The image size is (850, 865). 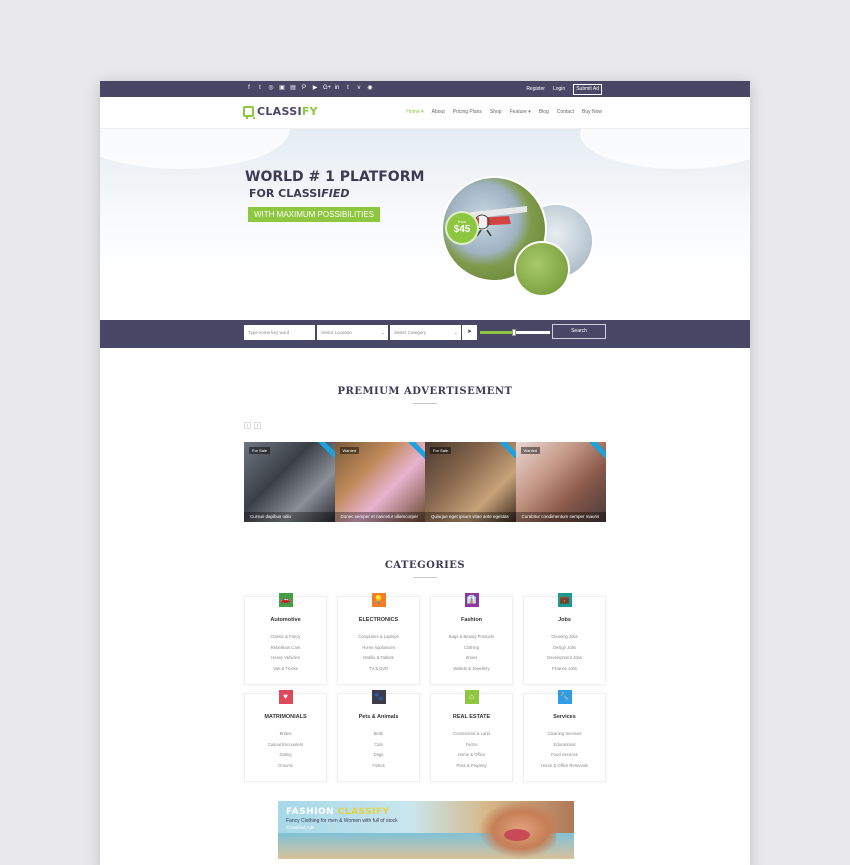 I want to click on premium-card: For Sale Cursus dapibus odio, so click(x=289, y=482).